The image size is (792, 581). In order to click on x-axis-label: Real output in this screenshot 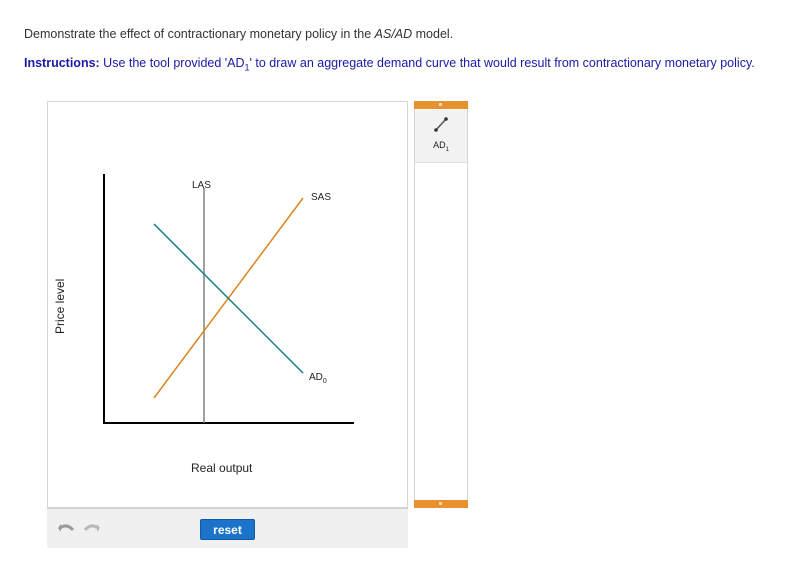, I will do `click(222, 468)`.